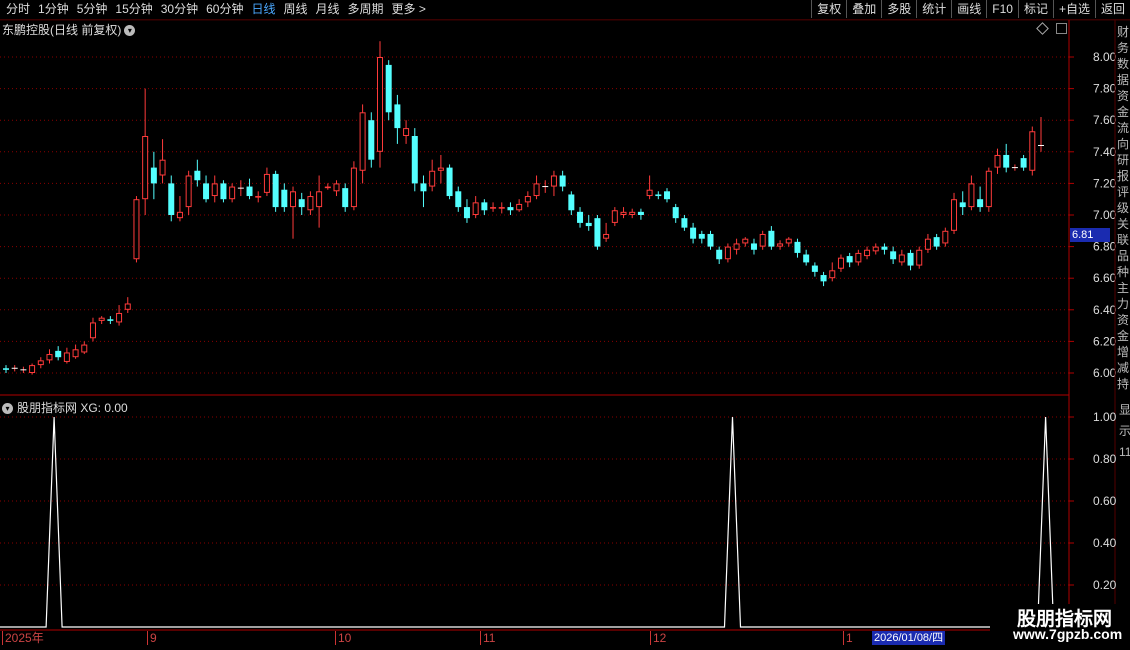  Describe the element at coordinates (409, 9) in the screenshot. I see `tab-10: 更多 >` at that location.